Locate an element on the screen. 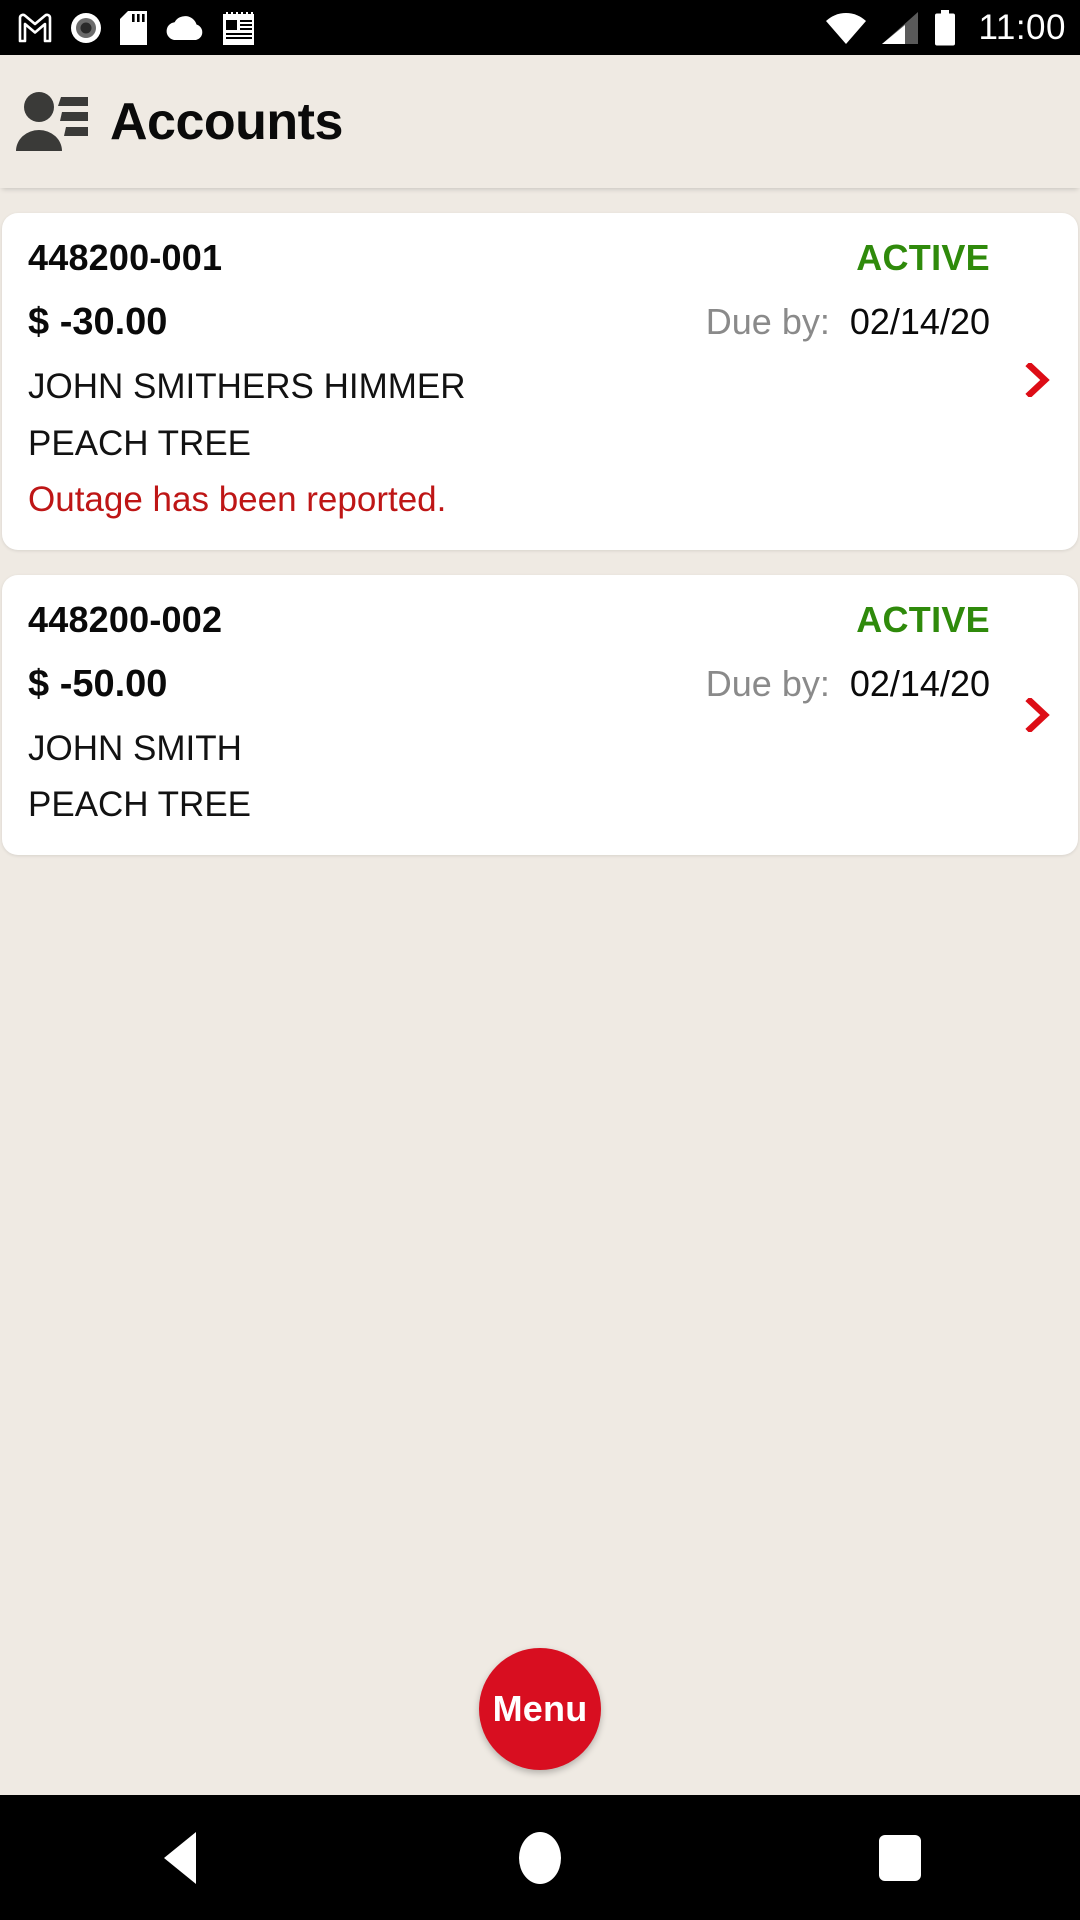 Image resolution: width=1080 pixels, height=1920 pixels. menu-fab-label: Menu is located at coordinates (540, 1708).